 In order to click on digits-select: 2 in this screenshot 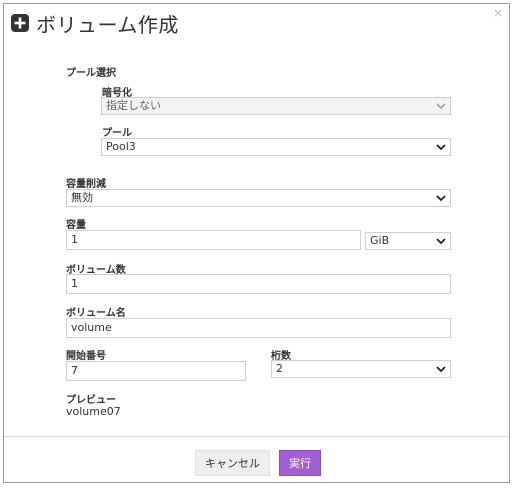, I will do `click(361, 369)`.